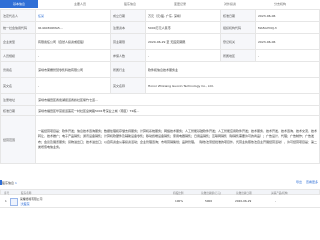 The image size is (320, 240). What do you see at coordinates (6, 201) in the screenshot?
I see `row-index: 1` at bounding box center [6, 201].